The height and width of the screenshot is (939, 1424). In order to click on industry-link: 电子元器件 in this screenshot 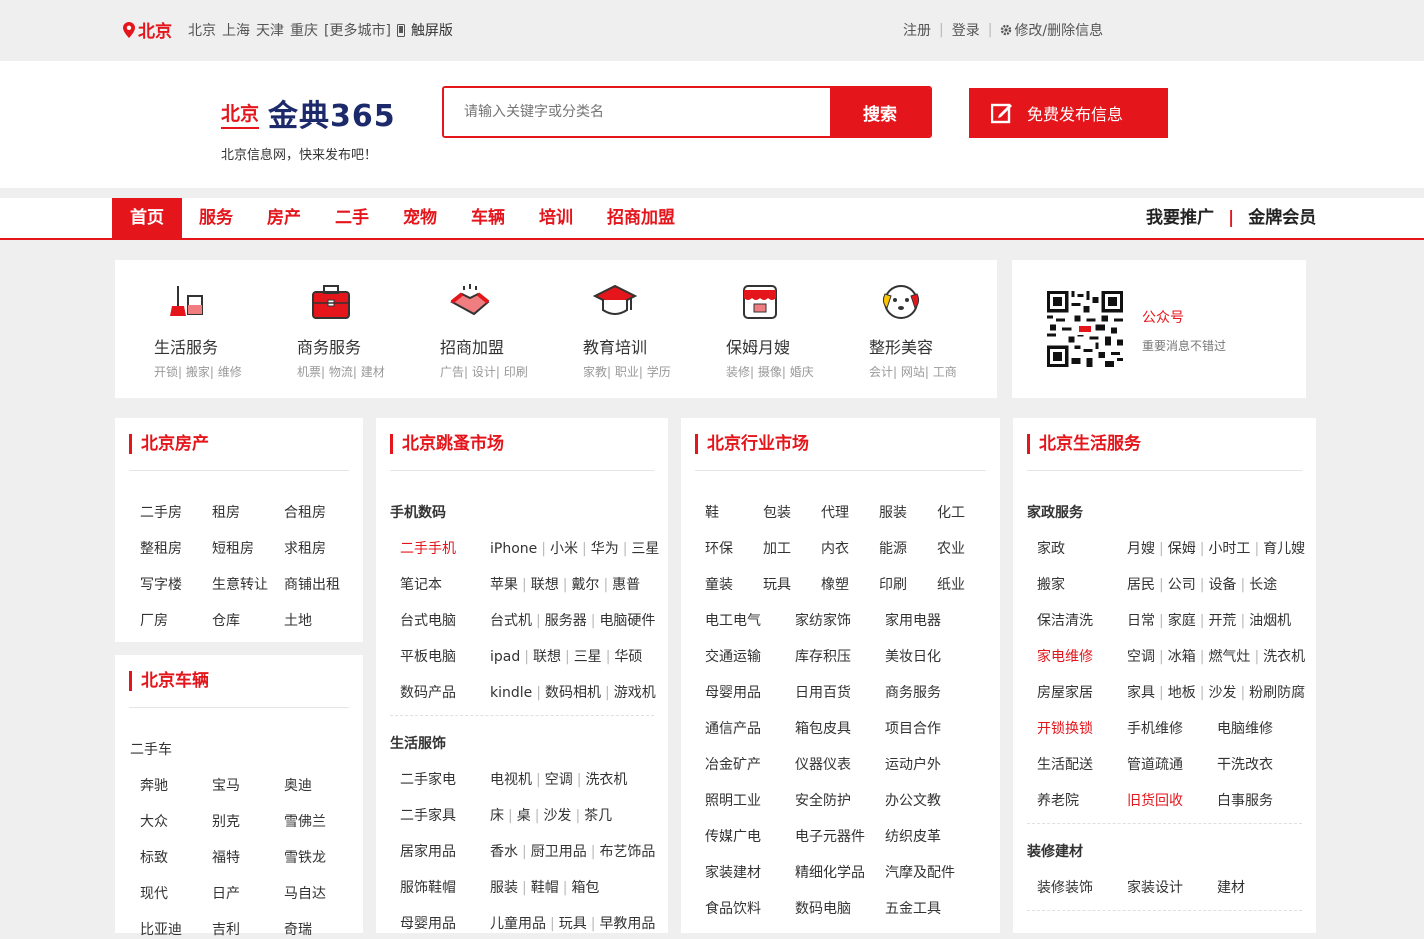, I will do `click(830, 836)`.